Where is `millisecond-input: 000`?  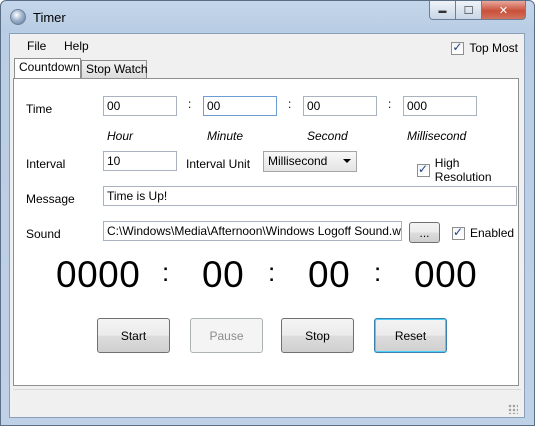
millisecond-input: 000 is located at coordinates (440, 106).